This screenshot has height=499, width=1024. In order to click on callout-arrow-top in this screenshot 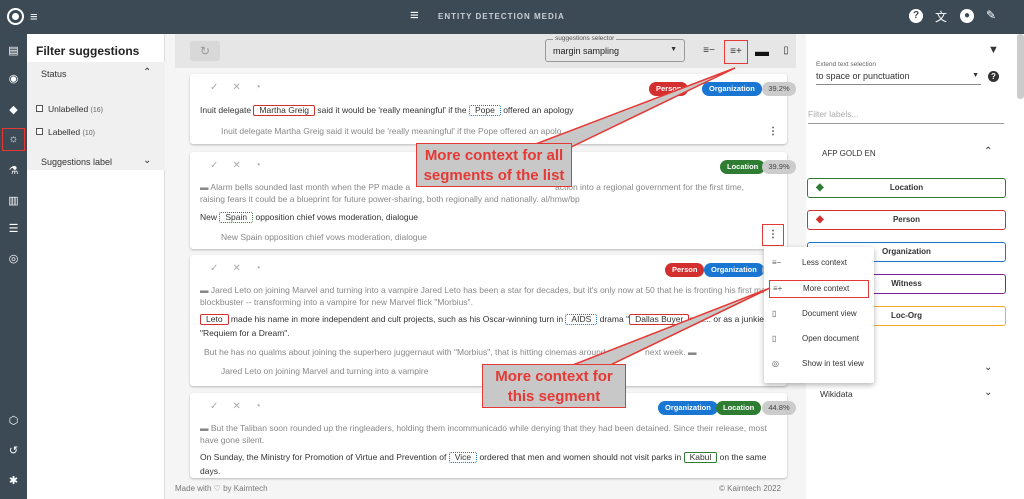, I will do `click(627, 109)`.